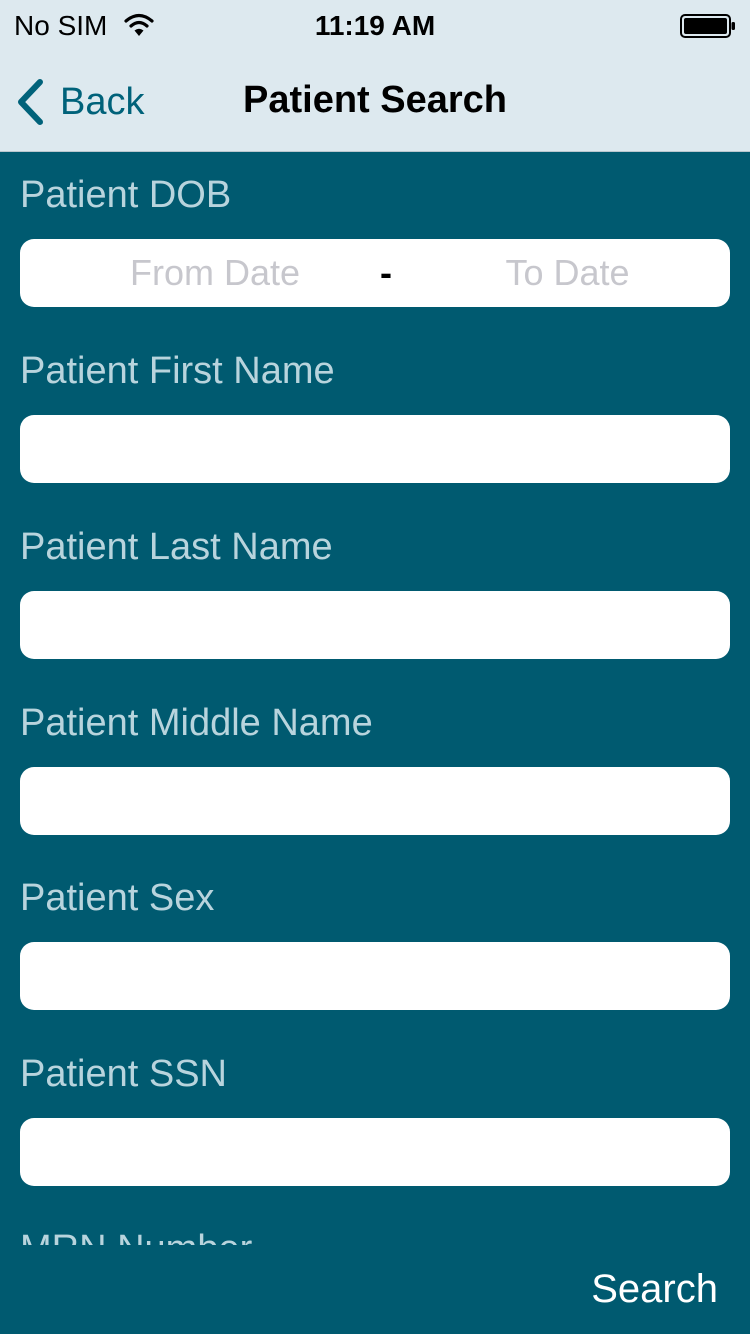 This screenshot has height=1334, width=750. What do you see at coordinates (375, 273) in the screenshot?
I see `dob-date-range: -` at bounding box center [375, 273].